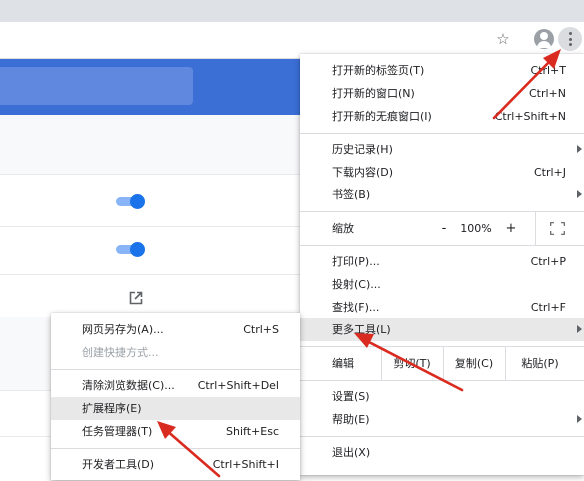 The height and width of the screenshot is (481, 584). Describe the element at coordinates (442, 172) in the screenshot. I see `menu-item-downloads: 下载内容(D) Ctrl+J` at that location.